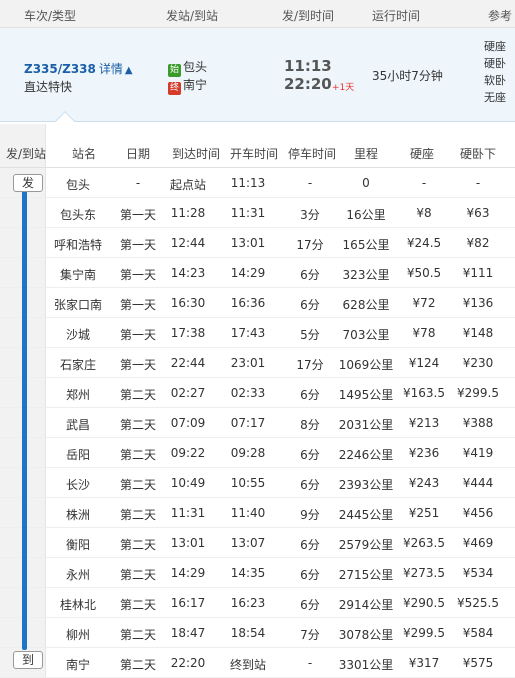 This screenshot has width=515, height=678. Describe the element at coordinates (257, 513) in the screenshot. I see `table-row: 株洲 第二天 11:31 11:40 9分 2445公里 ¥251 ¥456` at that location.